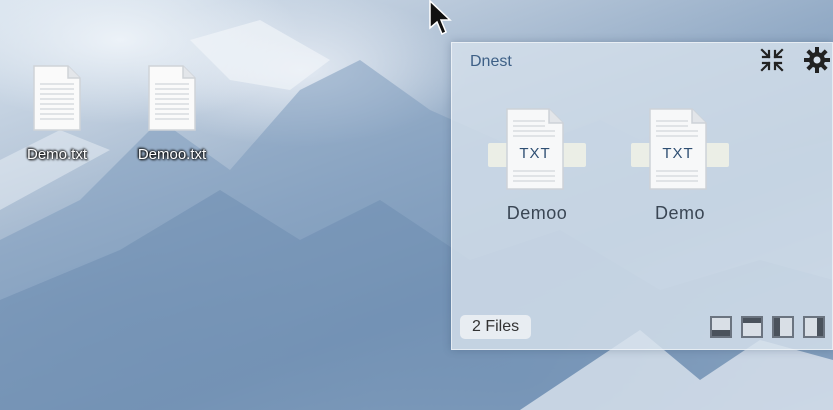 The image size is (833, 410). Describe the element at coordinates (537, 165) in the screenshot. I see `file-tile-demoo: TXT Demoo` at that location.